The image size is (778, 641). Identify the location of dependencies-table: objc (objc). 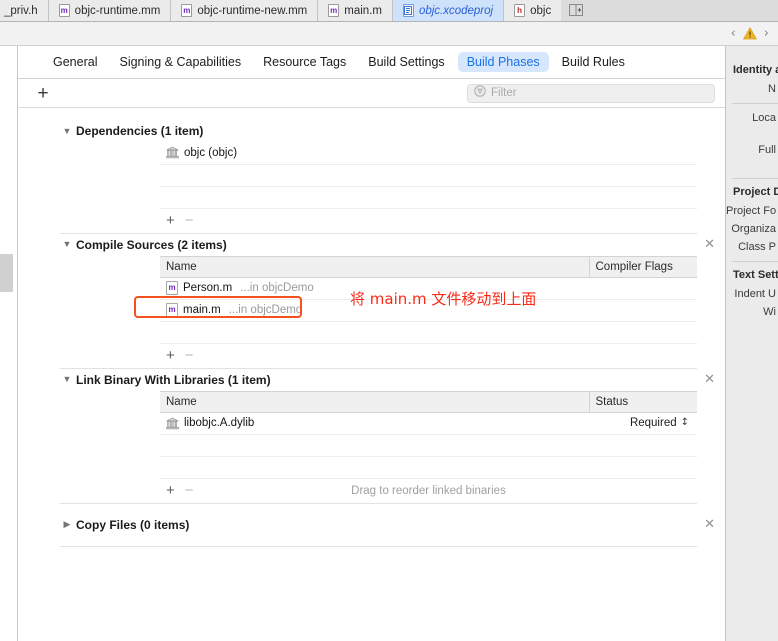
(428, 175).